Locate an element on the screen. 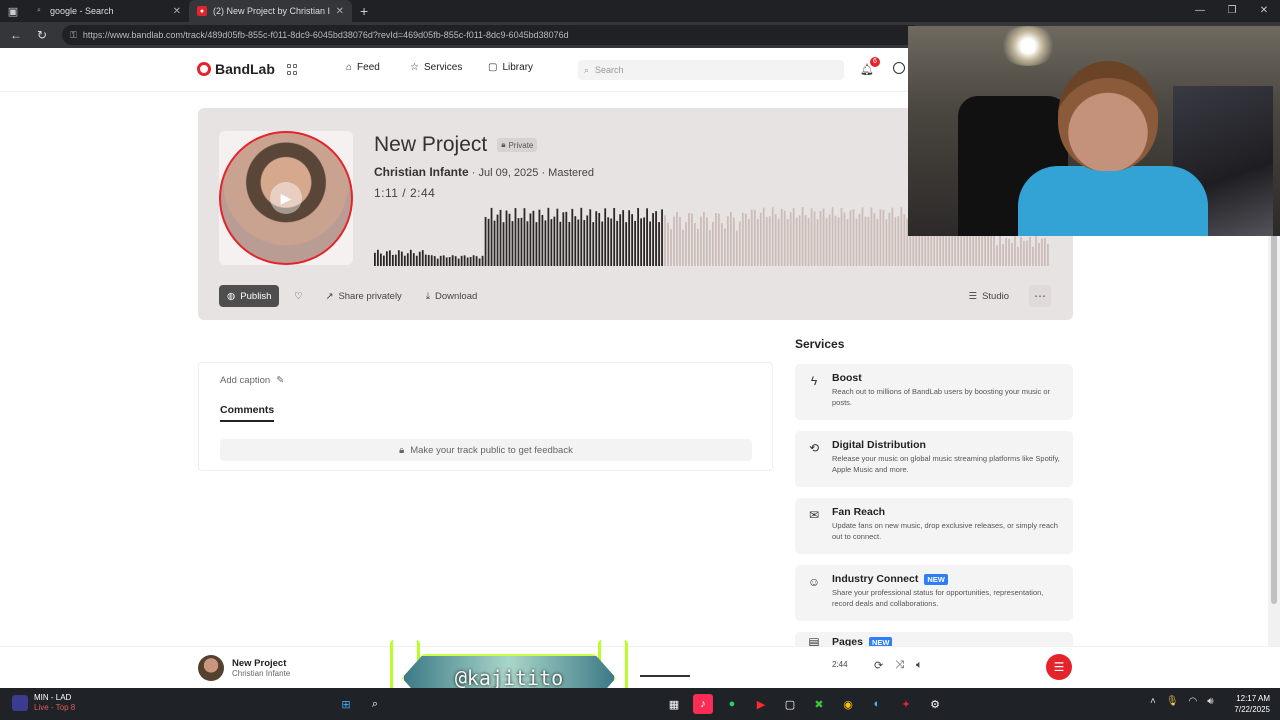 Image resolution: width=1280 pixels, height=720 pixels. publish-button: ◍ Publish is located at coordinates (249, 296).